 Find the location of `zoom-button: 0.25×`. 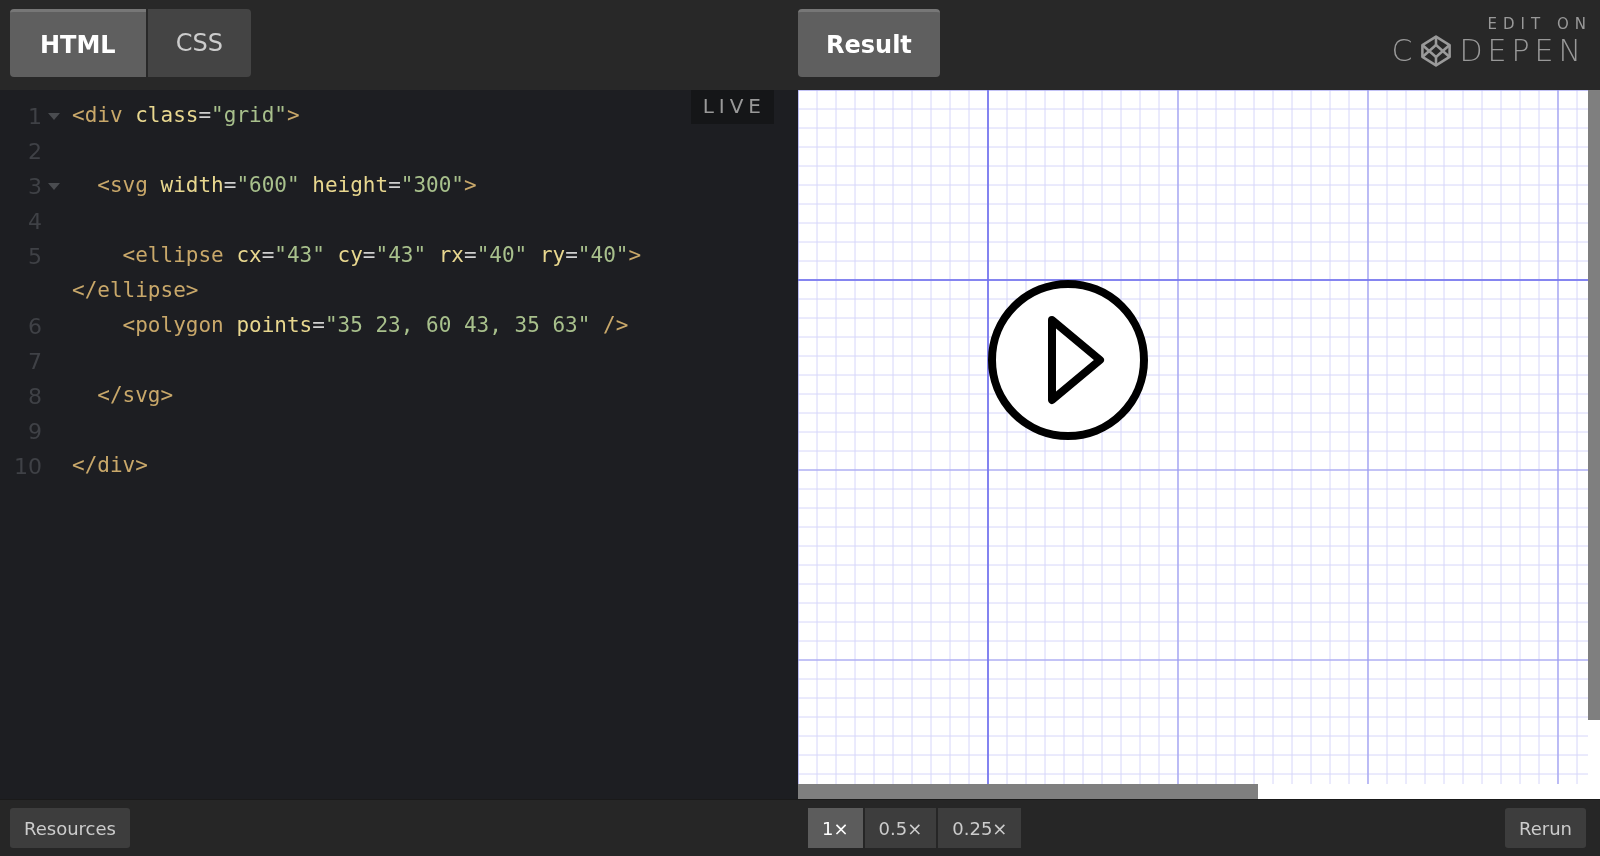

zoom-button: 0.25× is located at coordinates (980, 828).